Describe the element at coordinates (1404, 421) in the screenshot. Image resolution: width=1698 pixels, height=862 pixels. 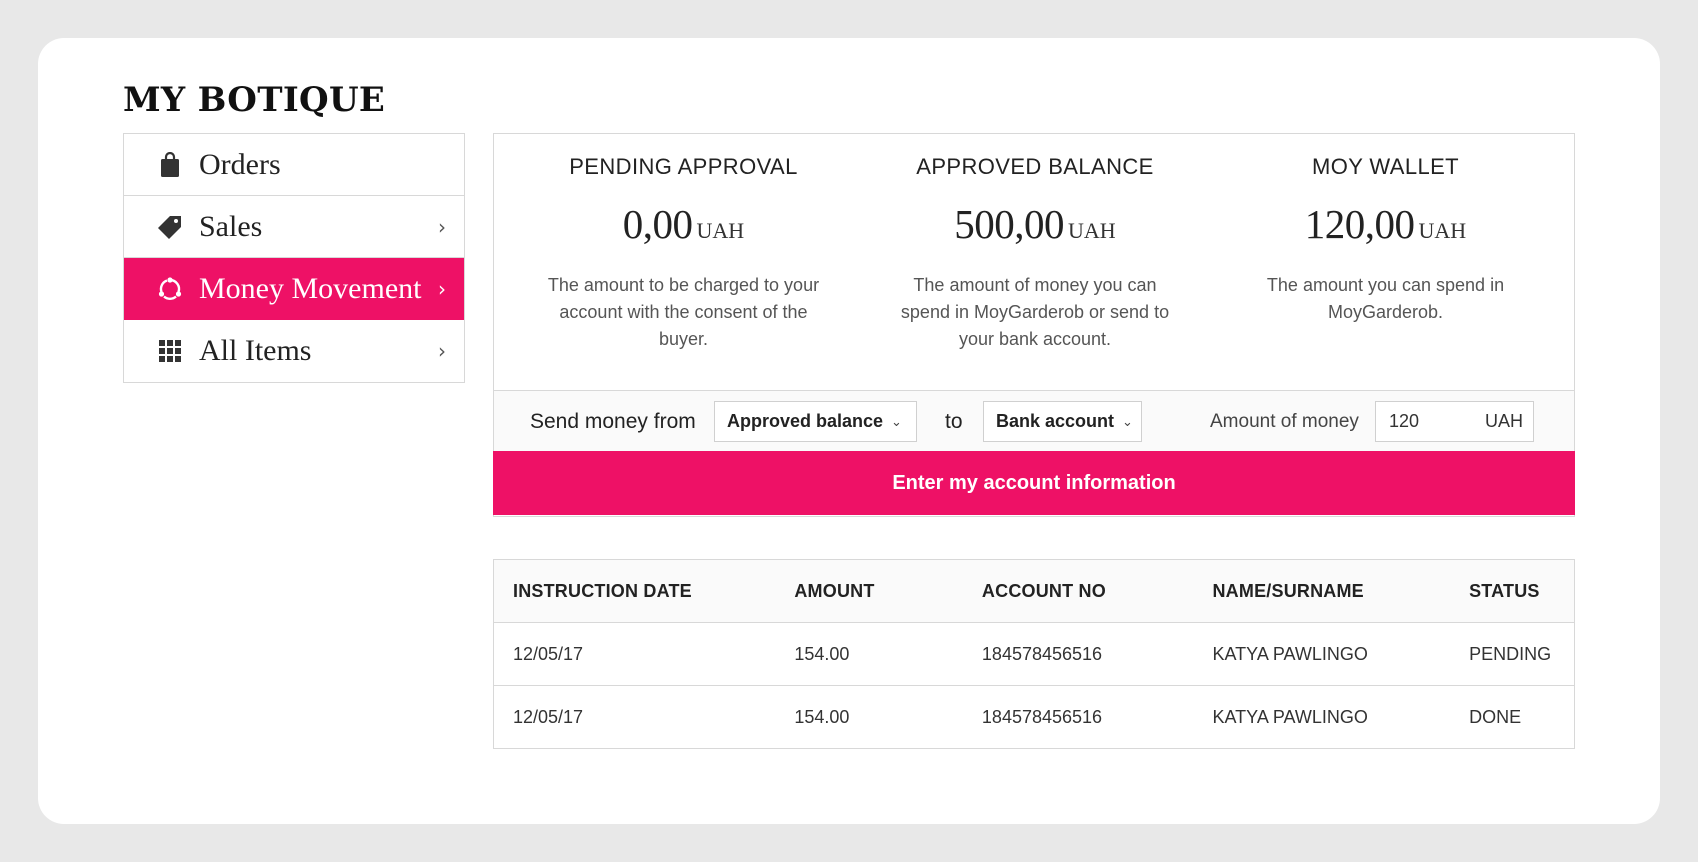
I see `amount-value: 120` at that location.